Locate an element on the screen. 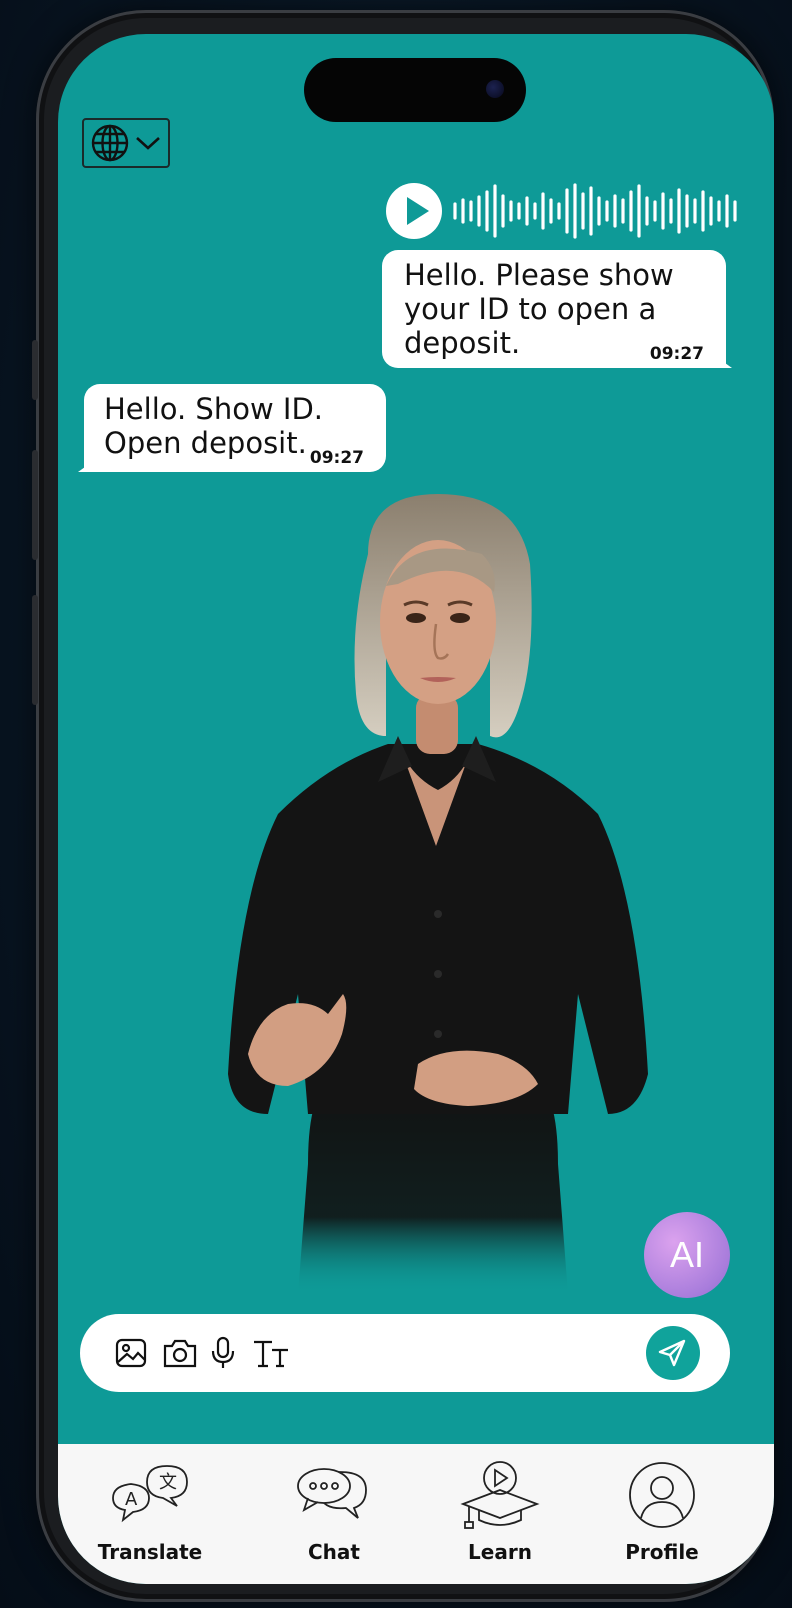 This screenshot has width=792, height=1608. send-button is located at coordinates (673, 1353).